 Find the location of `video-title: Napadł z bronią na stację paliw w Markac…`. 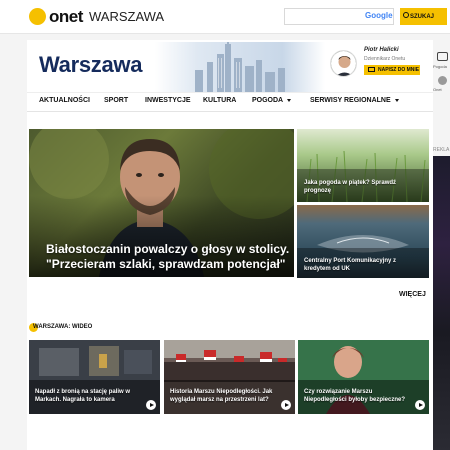

video-title: Napadł z bronią na stację paliw w Markac… is located at coordinates (83, 396).